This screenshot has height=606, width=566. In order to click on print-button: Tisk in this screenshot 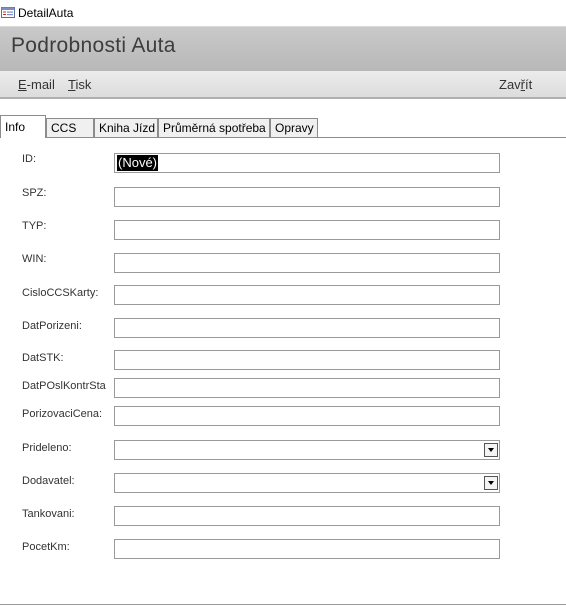, I will do `click(79, 84)`.